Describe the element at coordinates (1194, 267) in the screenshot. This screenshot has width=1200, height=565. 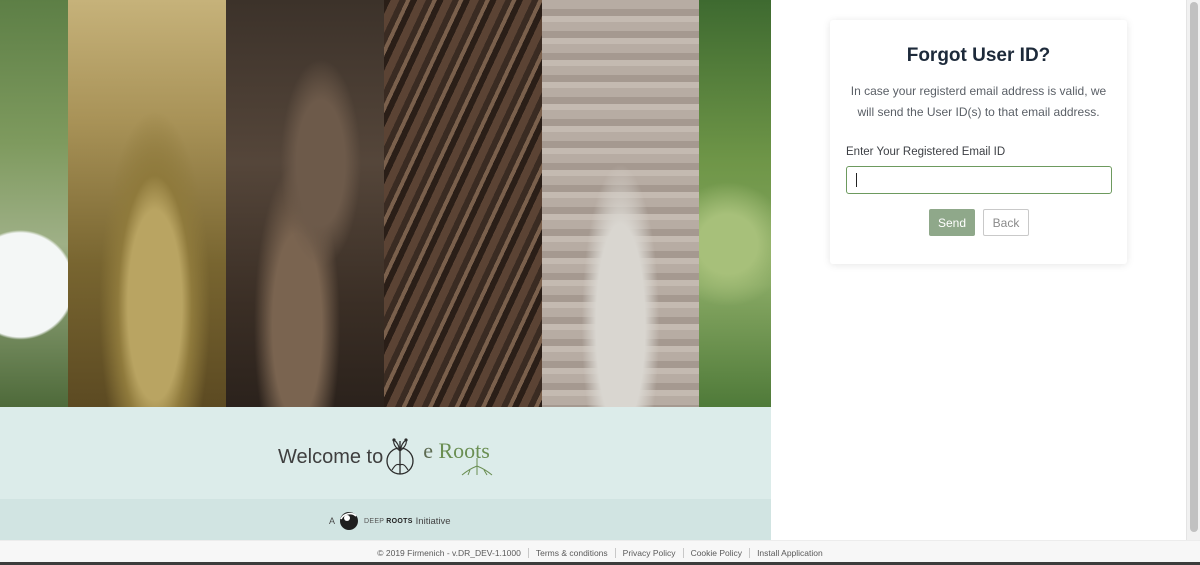
I see `scrollbar-thumb` at that location.